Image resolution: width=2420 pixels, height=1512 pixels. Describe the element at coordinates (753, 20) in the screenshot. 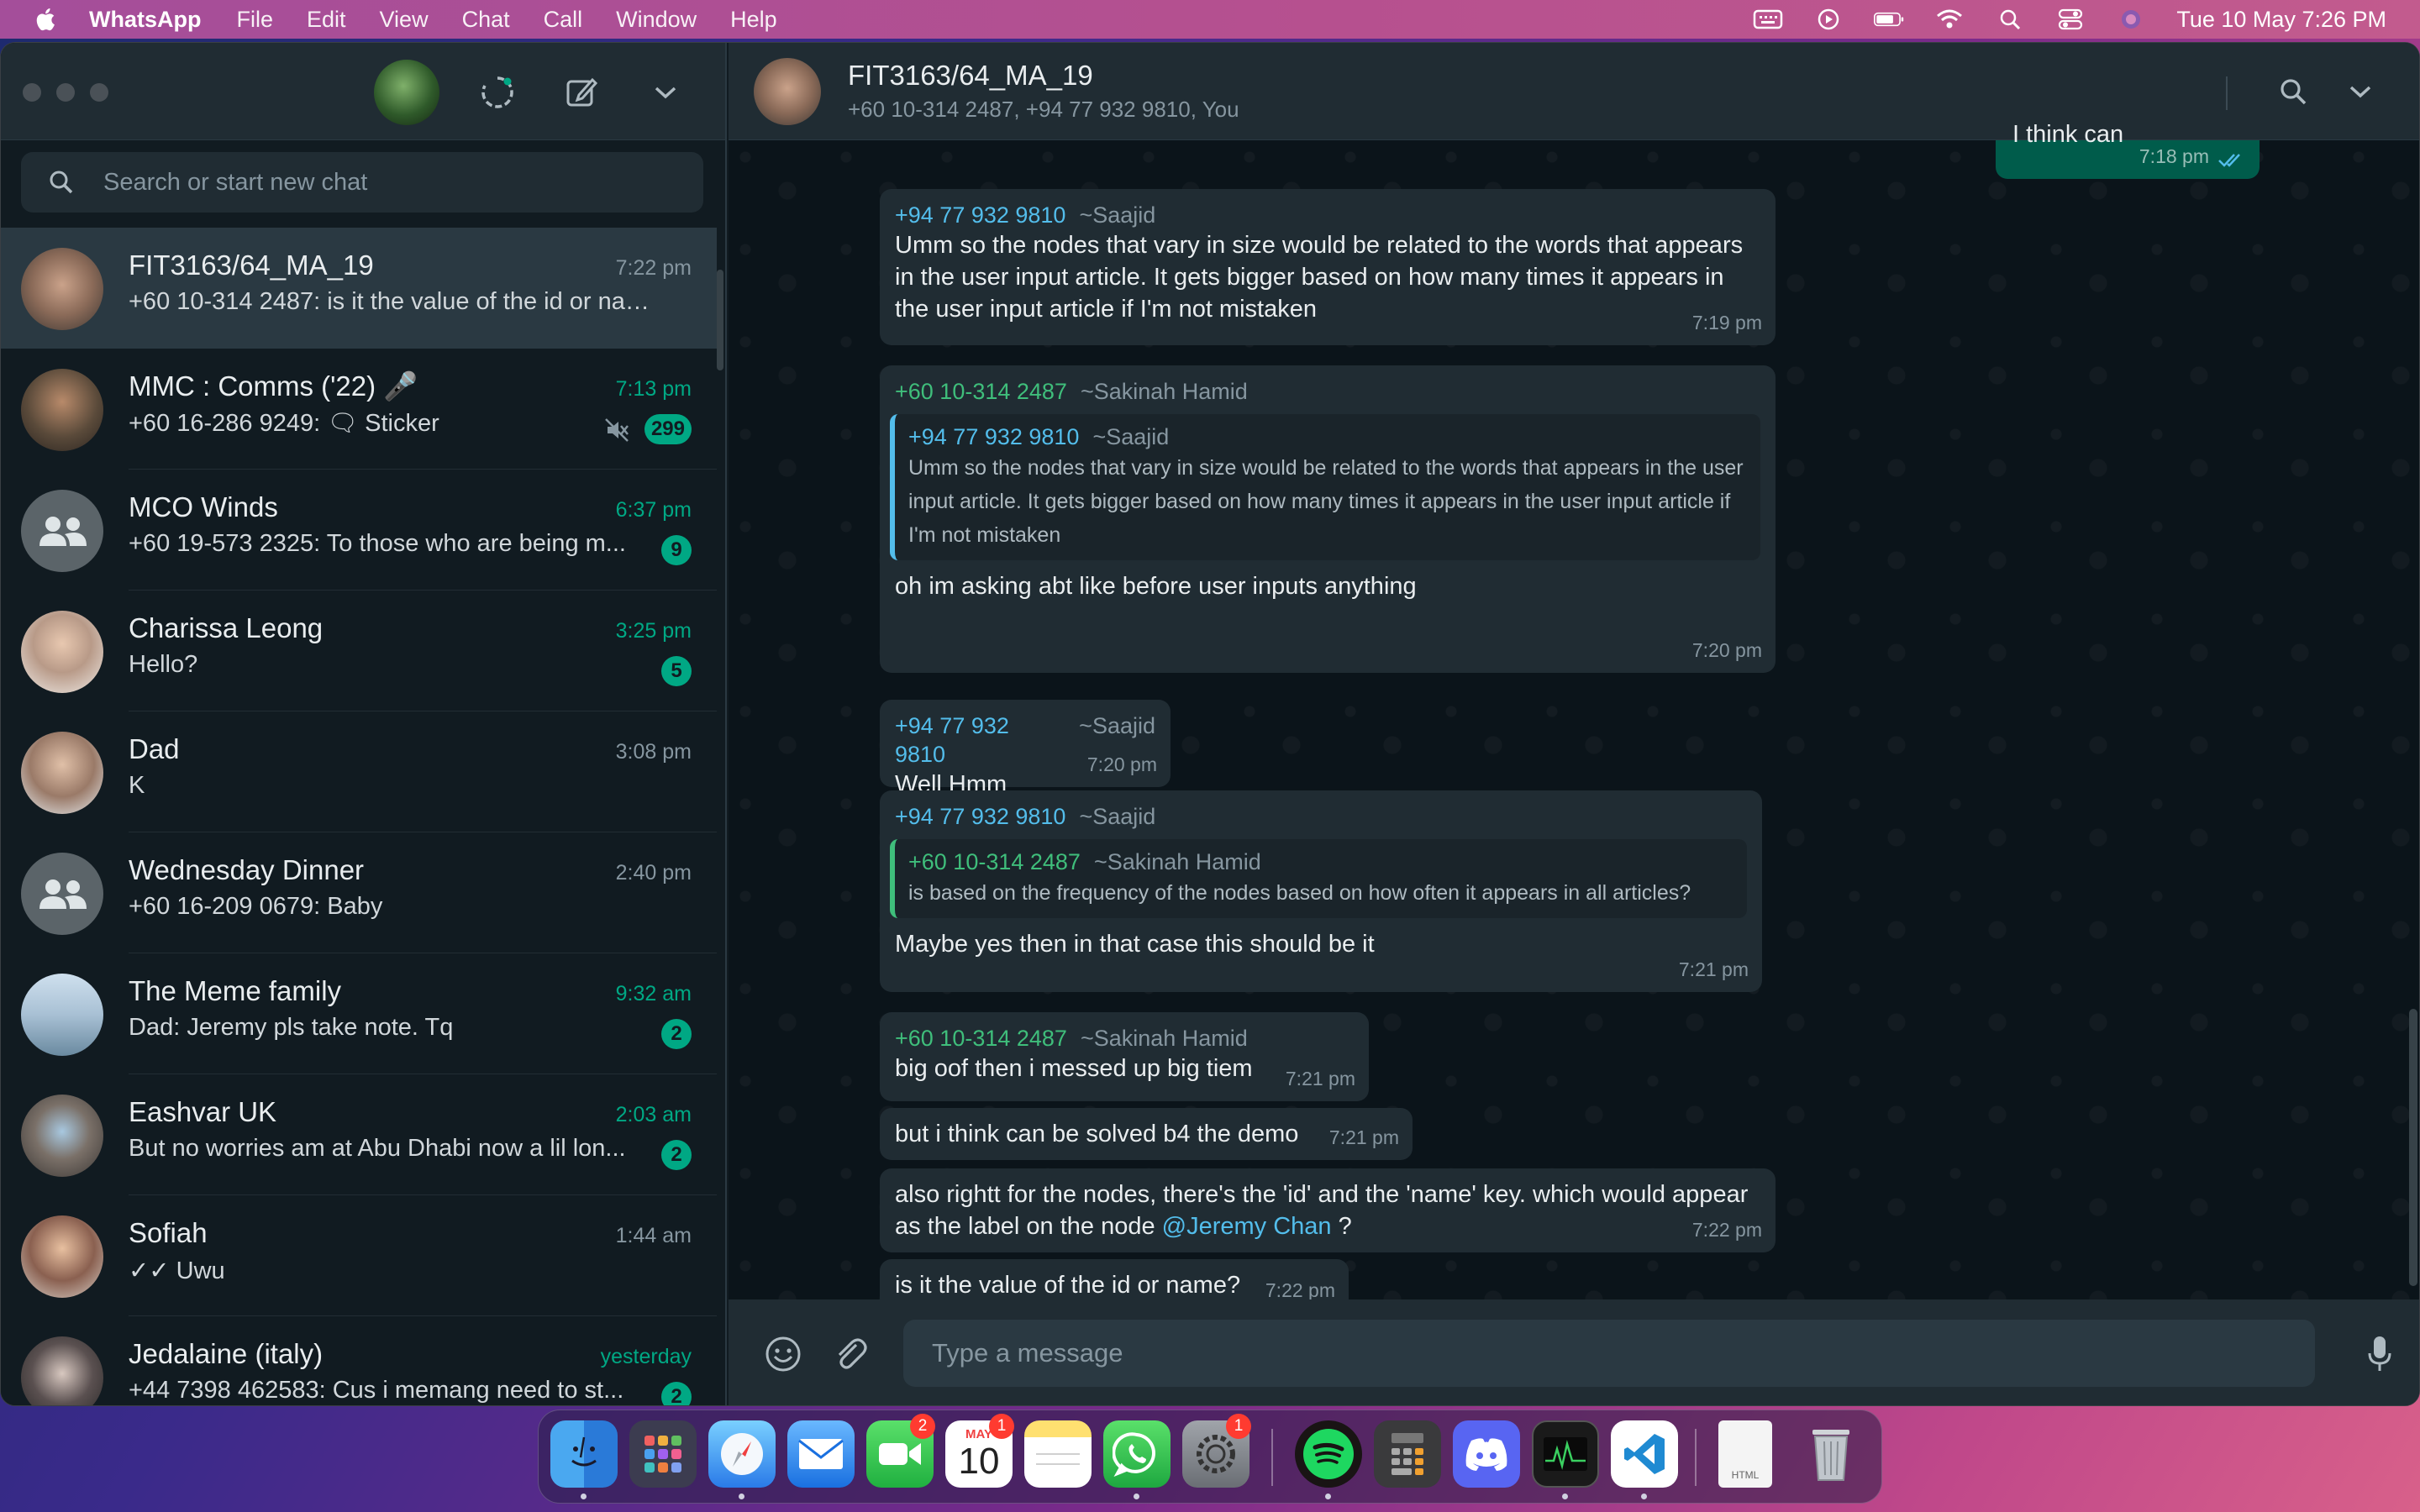

I see `menu-help: Help` at that location.